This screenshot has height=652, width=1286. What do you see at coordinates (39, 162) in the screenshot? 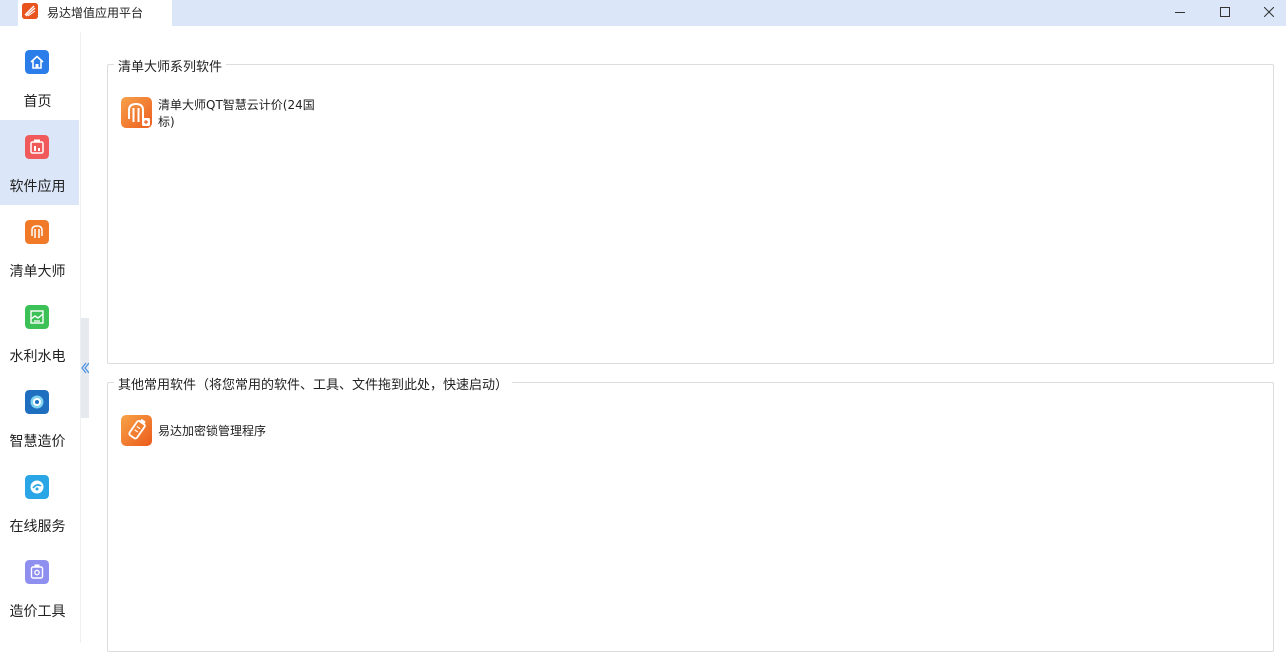
I see `sidebar-item-software-apps: 软件应用` at bounding box center [39, 162].